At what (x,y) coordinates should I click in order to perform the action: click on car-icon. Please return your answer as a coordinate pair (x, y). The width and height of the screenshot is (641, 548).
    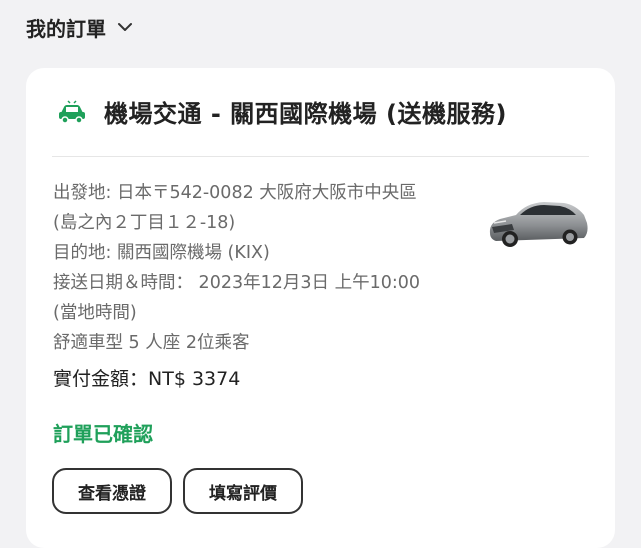
    Looking at the image, I should click on (72, 111).